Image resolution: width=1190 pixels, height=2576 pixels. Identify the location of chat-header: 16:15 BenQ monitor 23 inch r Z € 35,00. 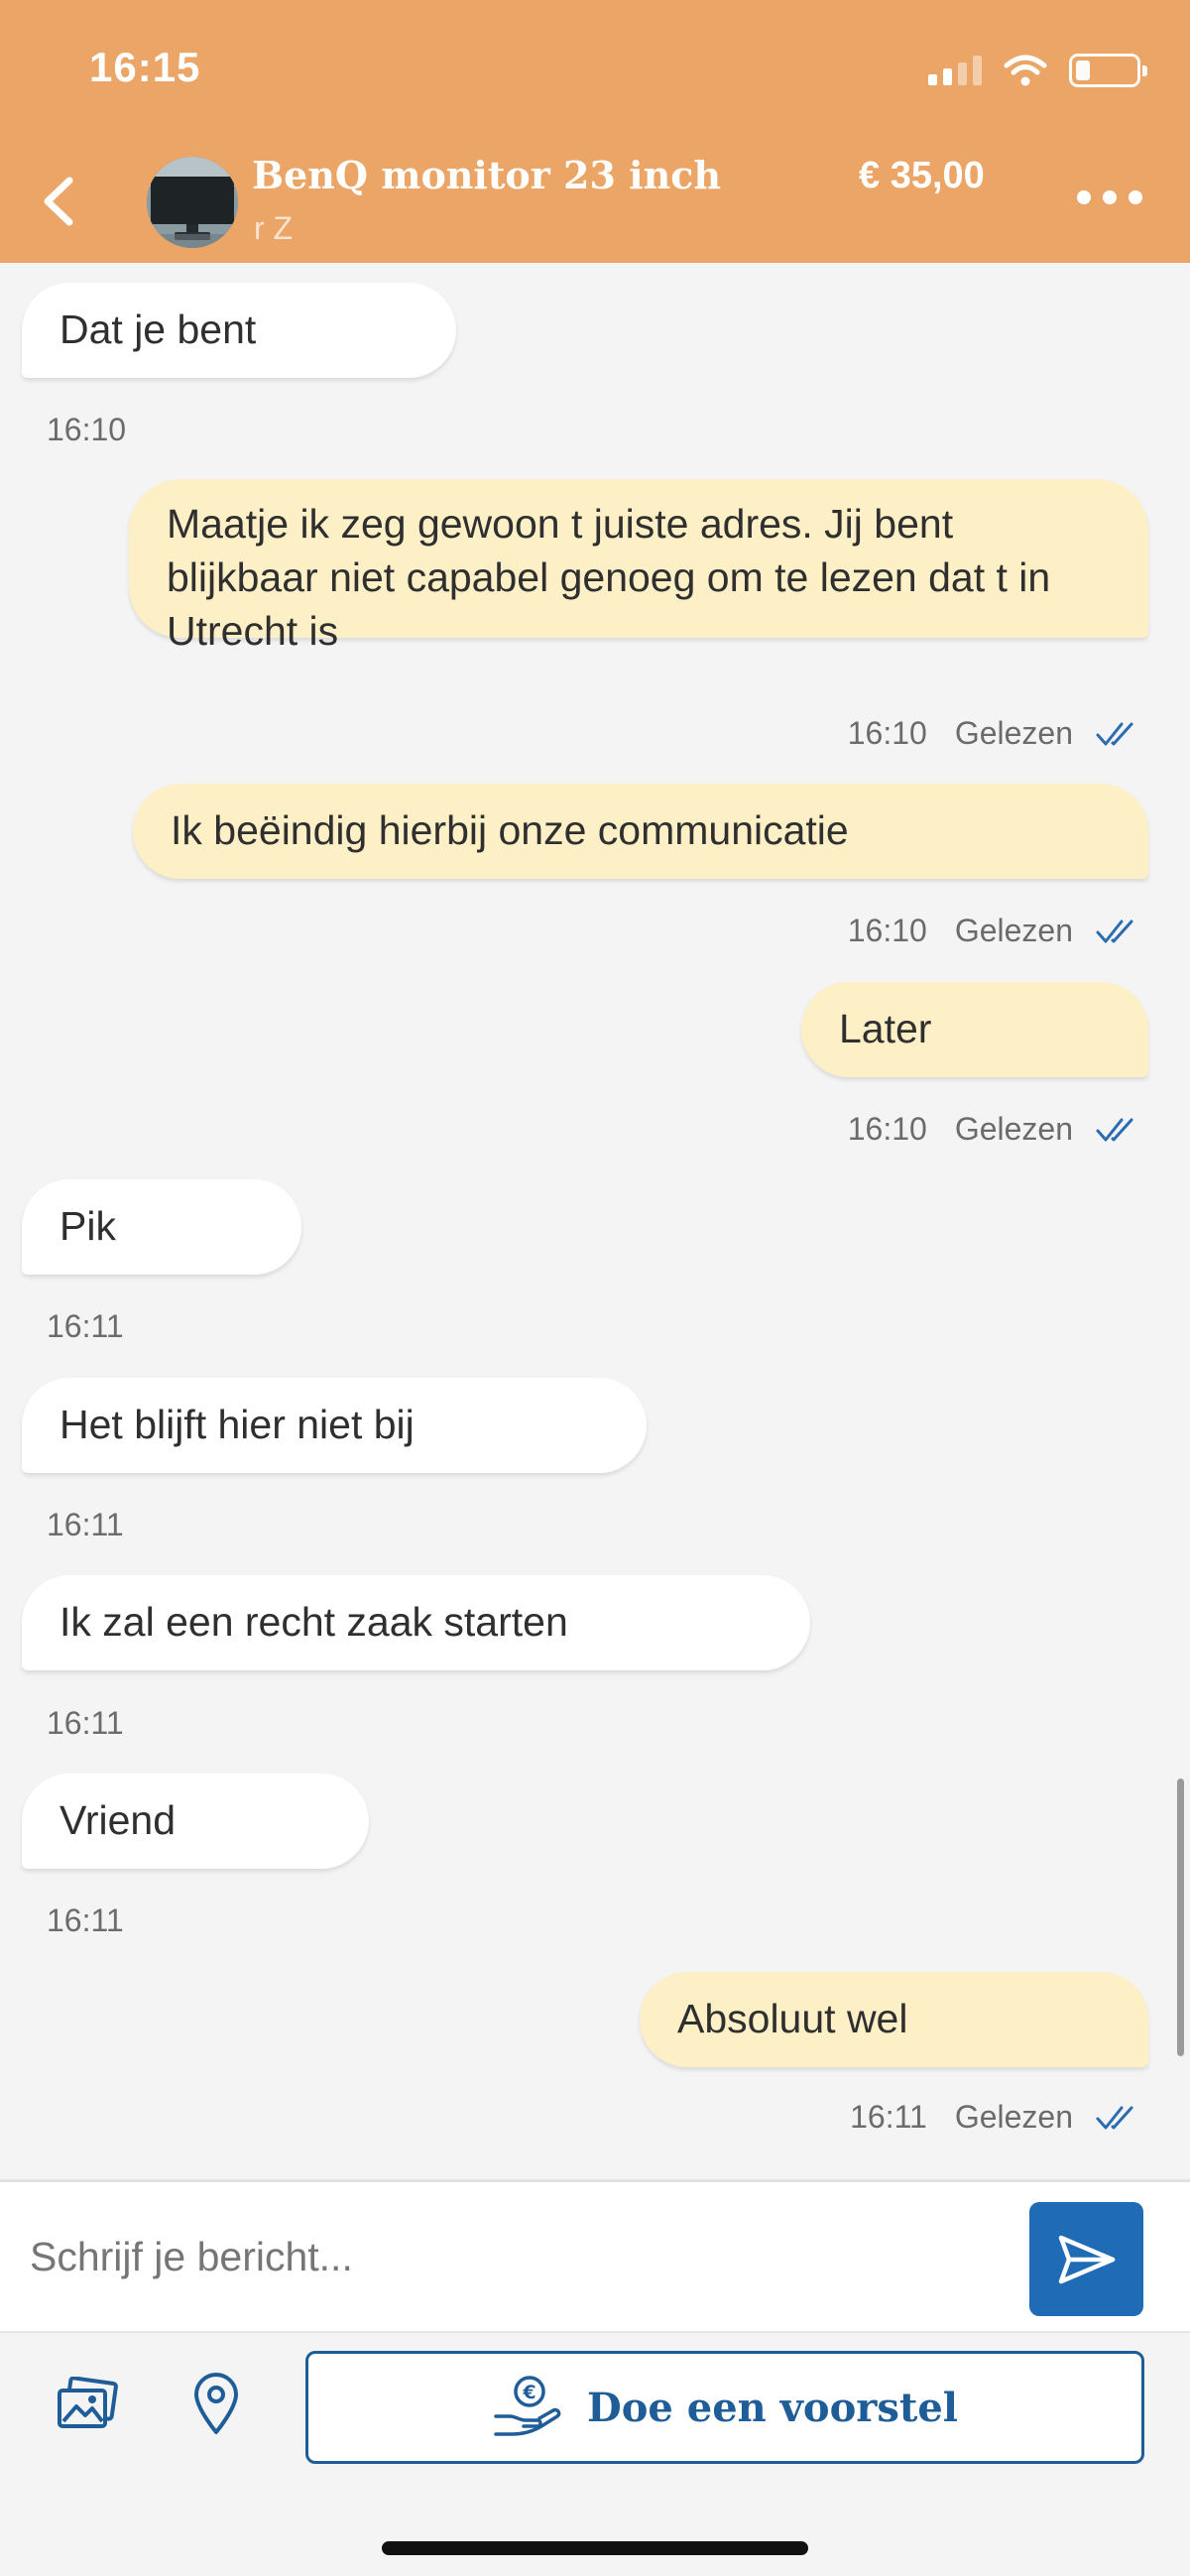
(595, 131).